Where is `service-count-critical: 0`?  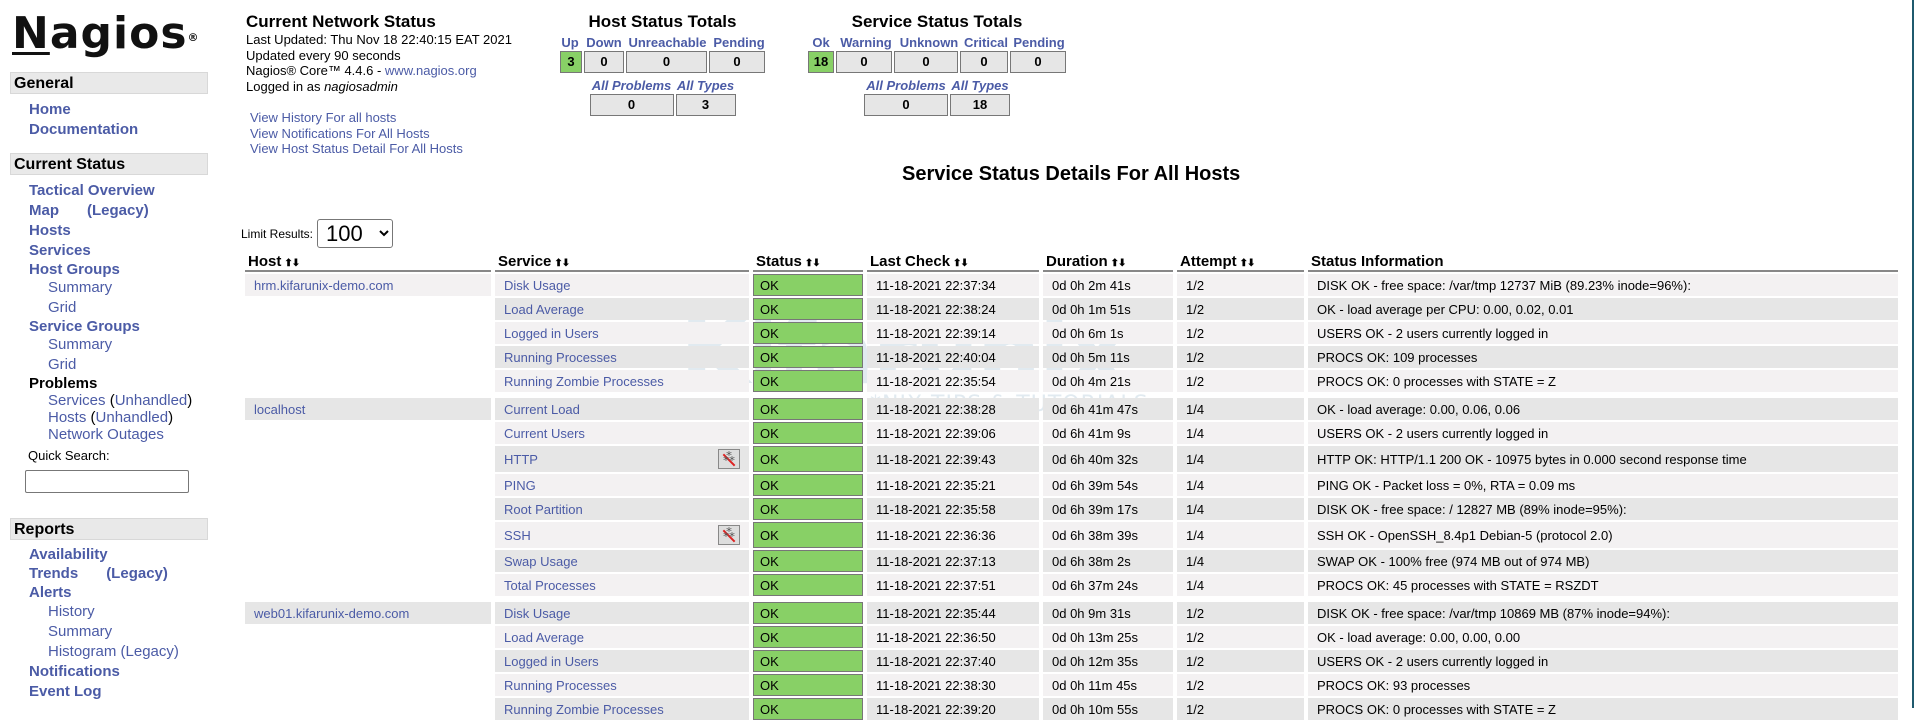 service-count-critical: 0 is located at coordinates (984, 62).